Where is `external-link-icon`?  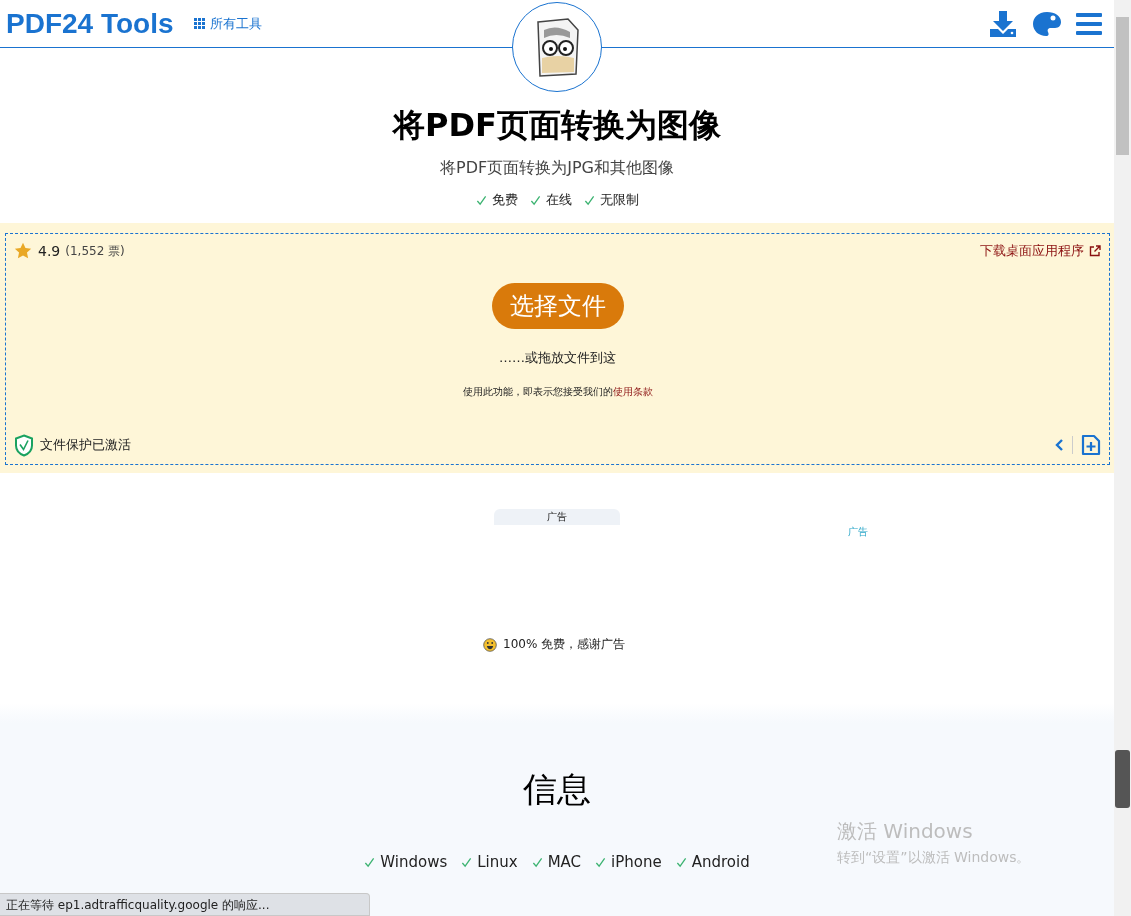 external-link-icon is located at coordinates (1095, 251).